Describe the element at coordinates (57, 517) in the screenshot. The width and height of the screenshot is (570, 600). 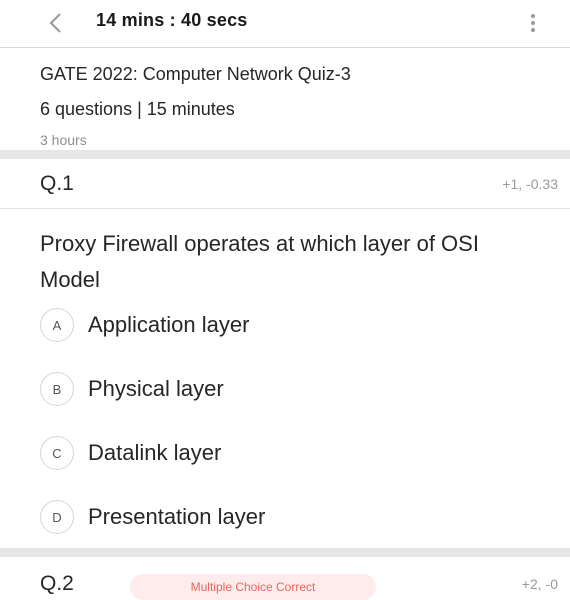
I see `option-letter: D` at that location.